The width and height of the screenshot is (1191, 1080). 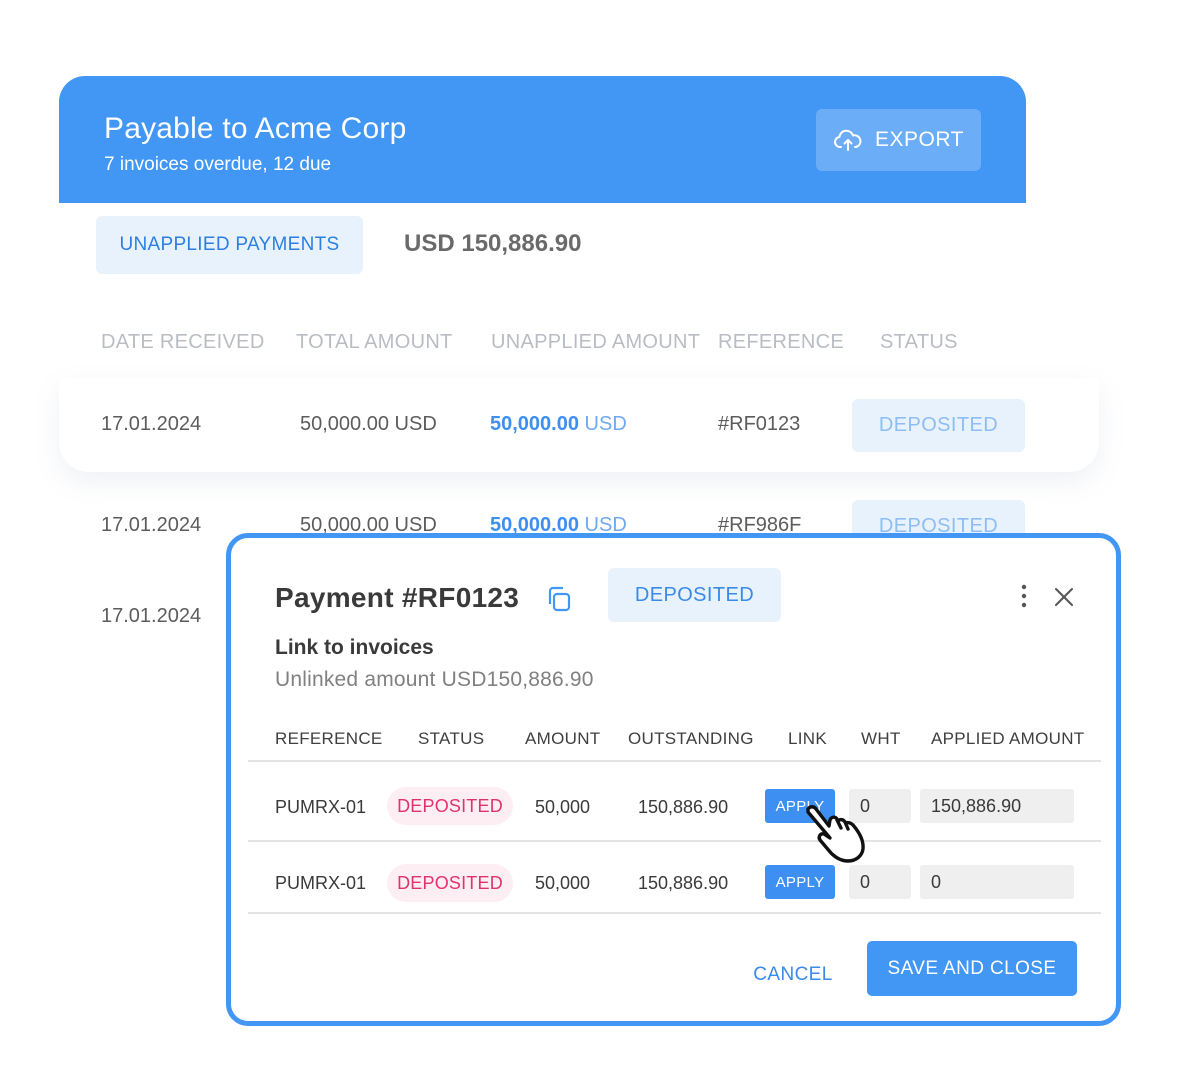 What do you see at coordinates (596, 342) in the screenshot?
I see `col-unapplied-amount: UNAPPLIED AMOUNT` at bounding box center [596, 342].